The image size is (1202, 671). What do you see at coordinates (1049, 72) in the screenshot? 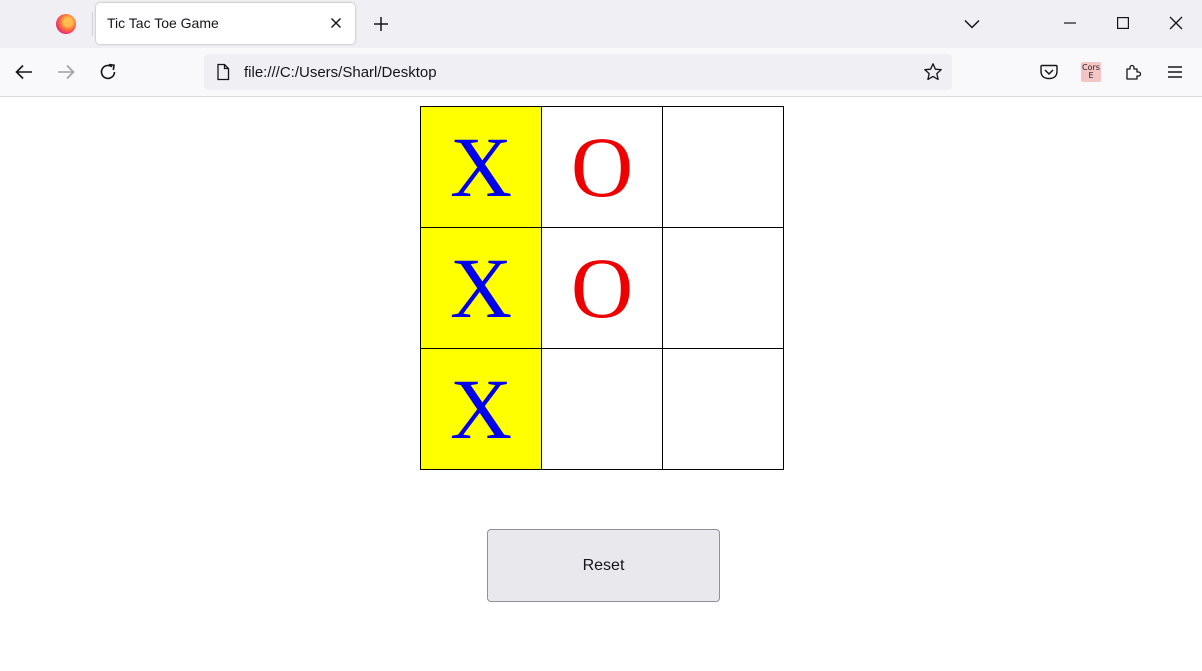
I see `pocket-icon` at bounding box center [1049, 72].